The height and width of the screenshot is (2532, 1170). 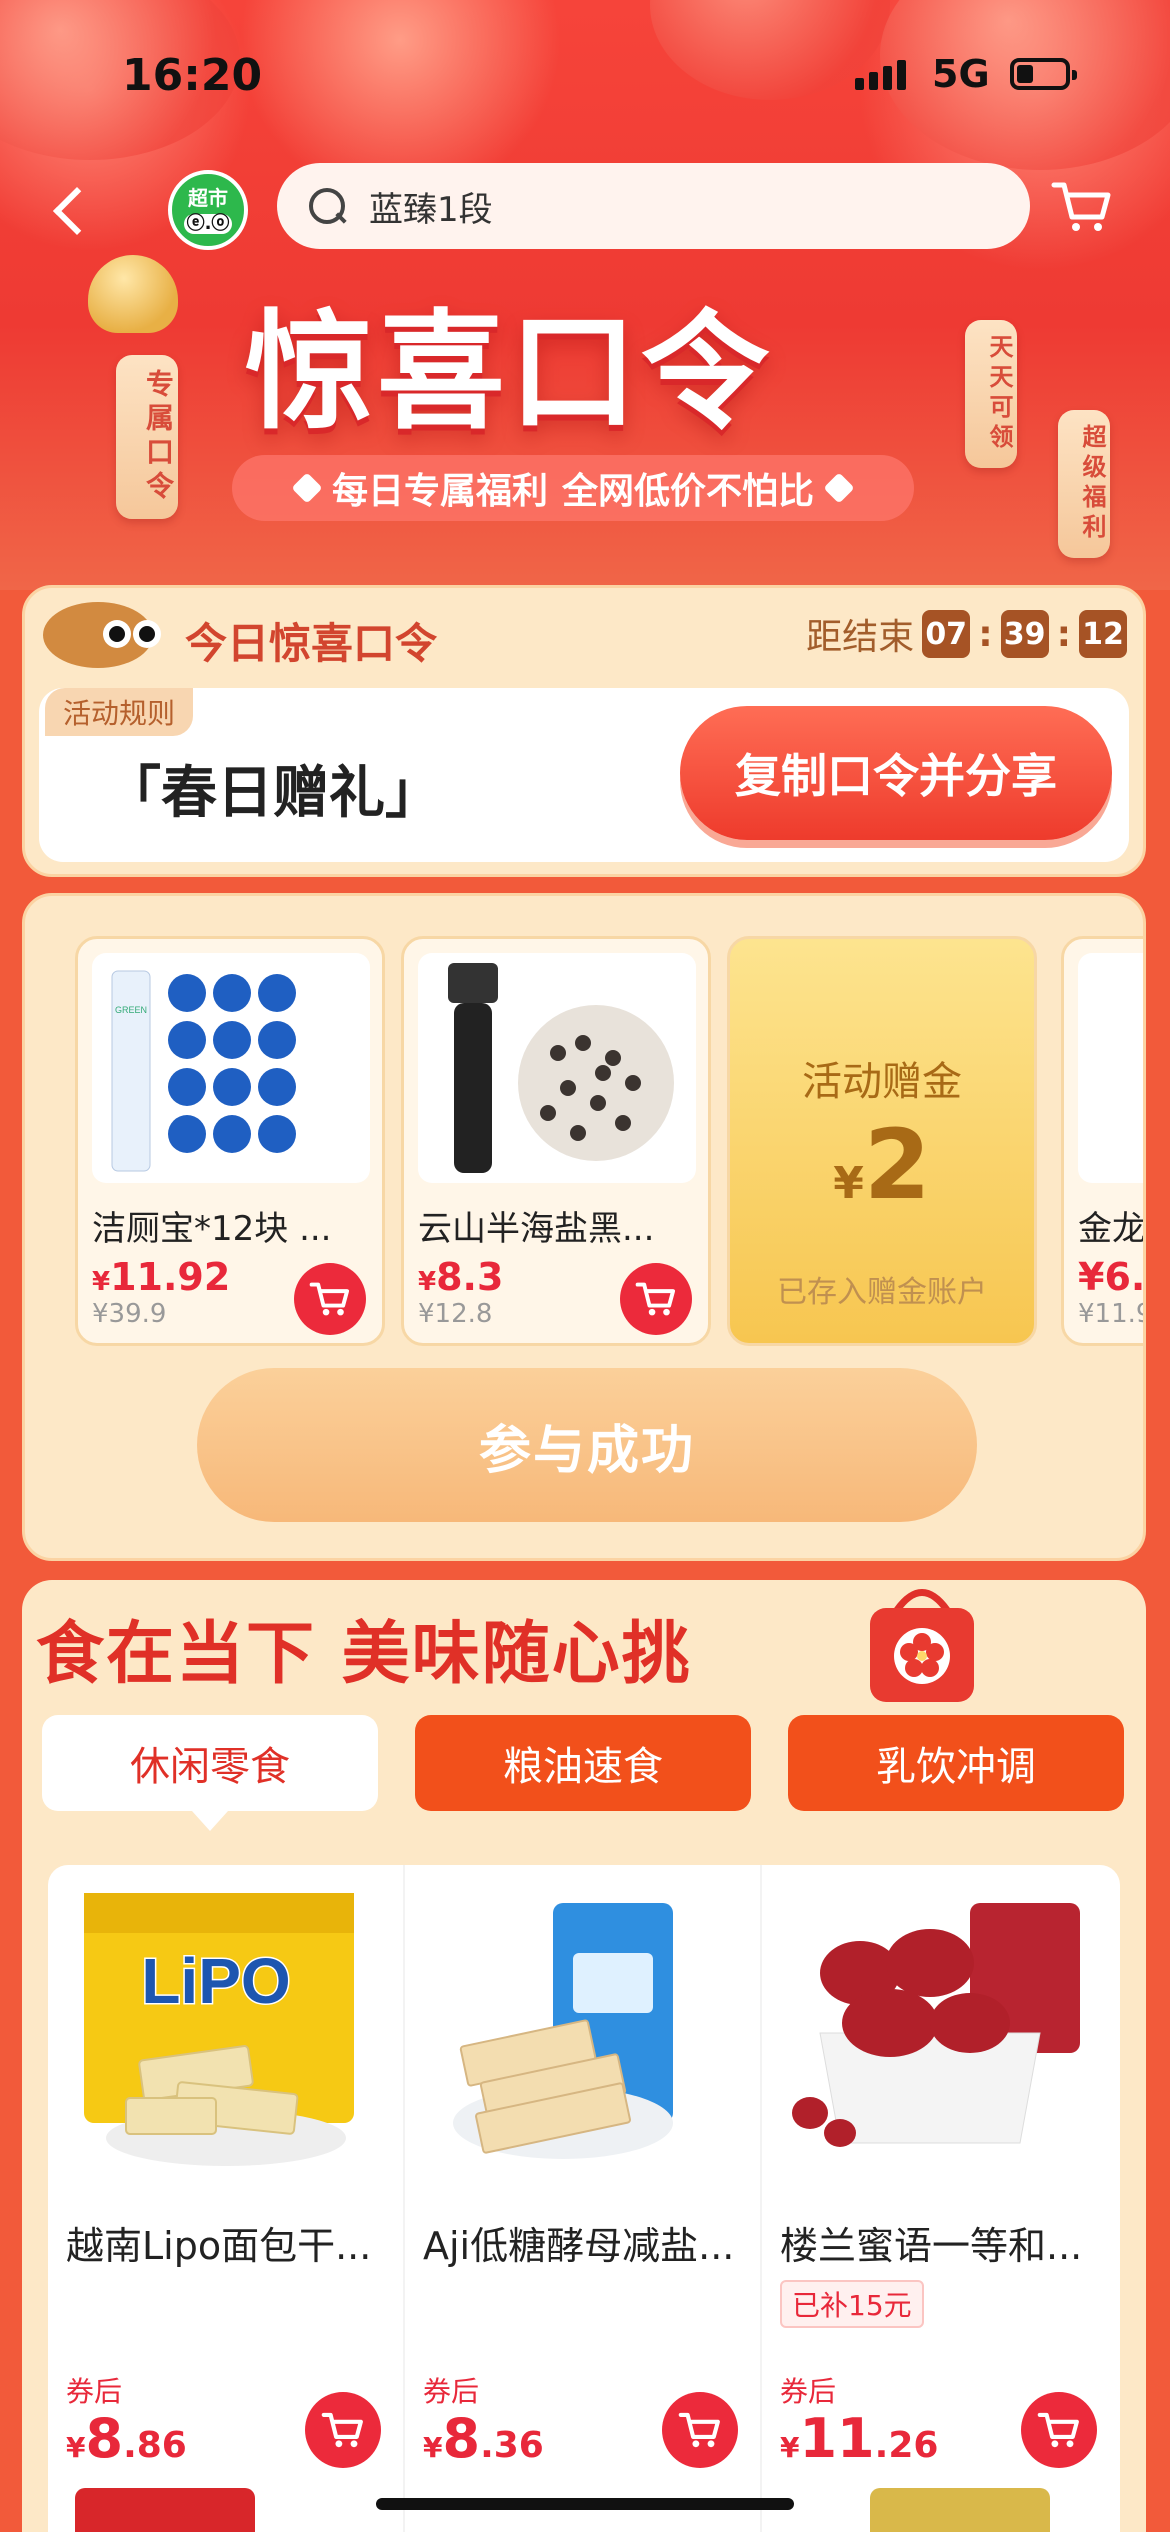 What do you see at coordinates (882, 1292) in the screenshot?
I see `gift-note: 已存入赠金账户` at bounding box center [882, 1292].